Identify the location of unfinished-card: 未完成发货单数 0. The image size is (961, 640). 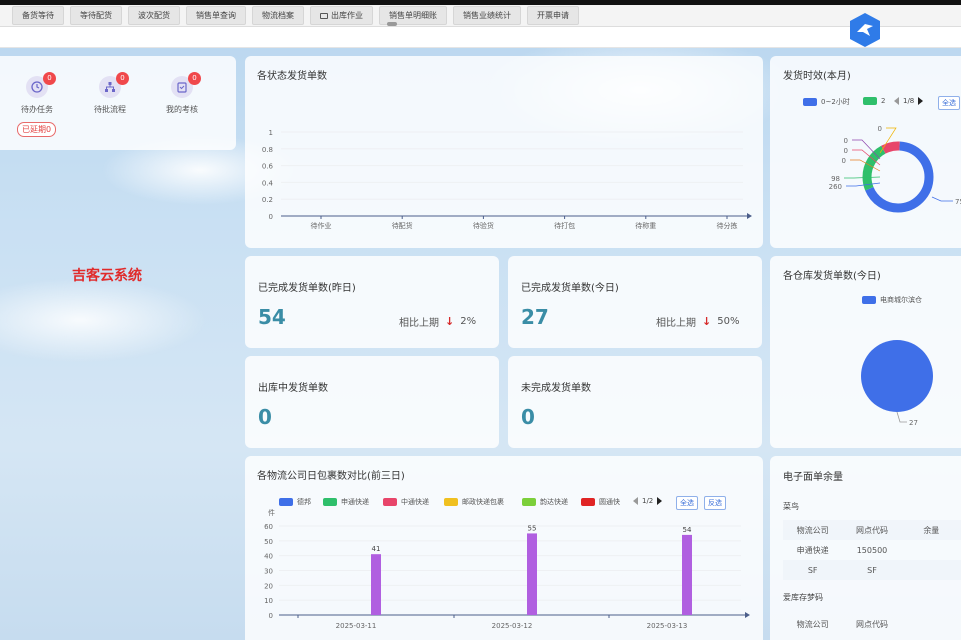
(635, 402).